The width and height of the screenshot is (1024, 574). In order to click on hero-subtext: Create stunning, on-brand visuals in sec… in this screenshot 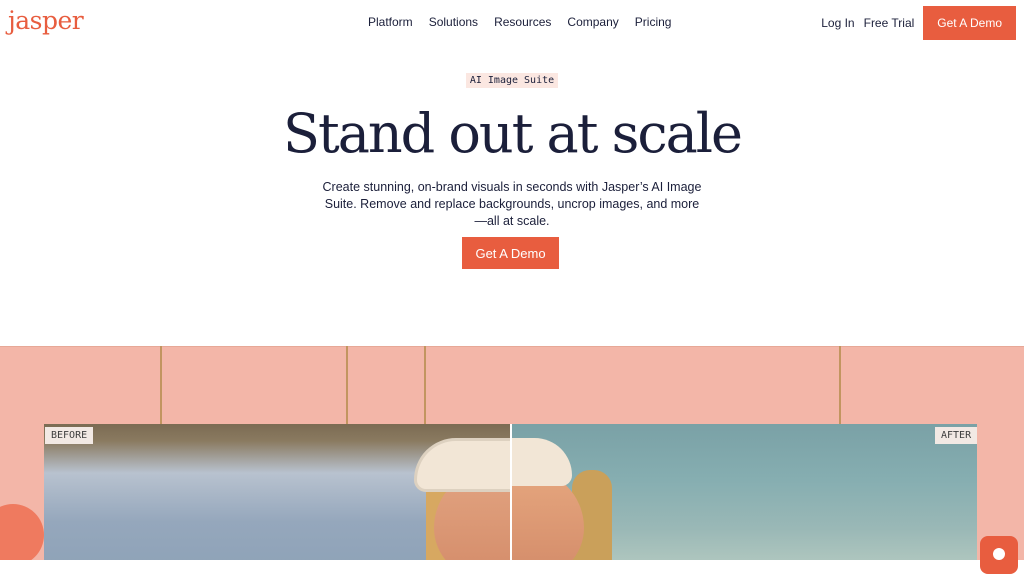, I will do `click(512, 204)`.